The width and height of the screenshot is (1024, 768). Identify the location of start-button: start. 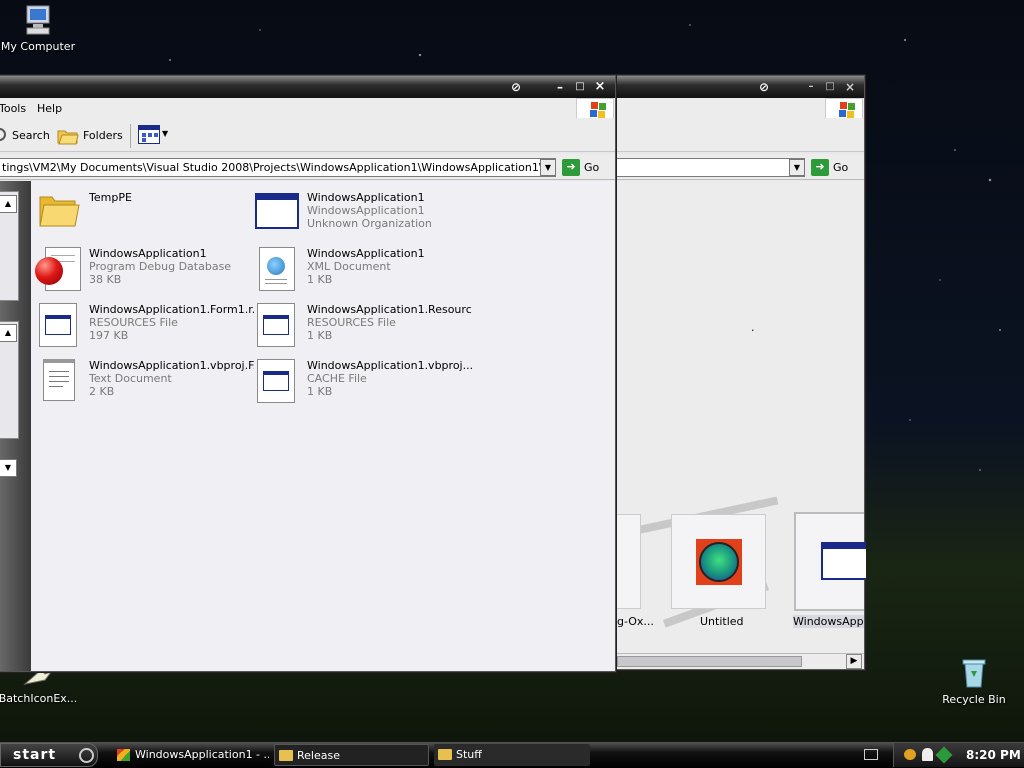
(49, 755).